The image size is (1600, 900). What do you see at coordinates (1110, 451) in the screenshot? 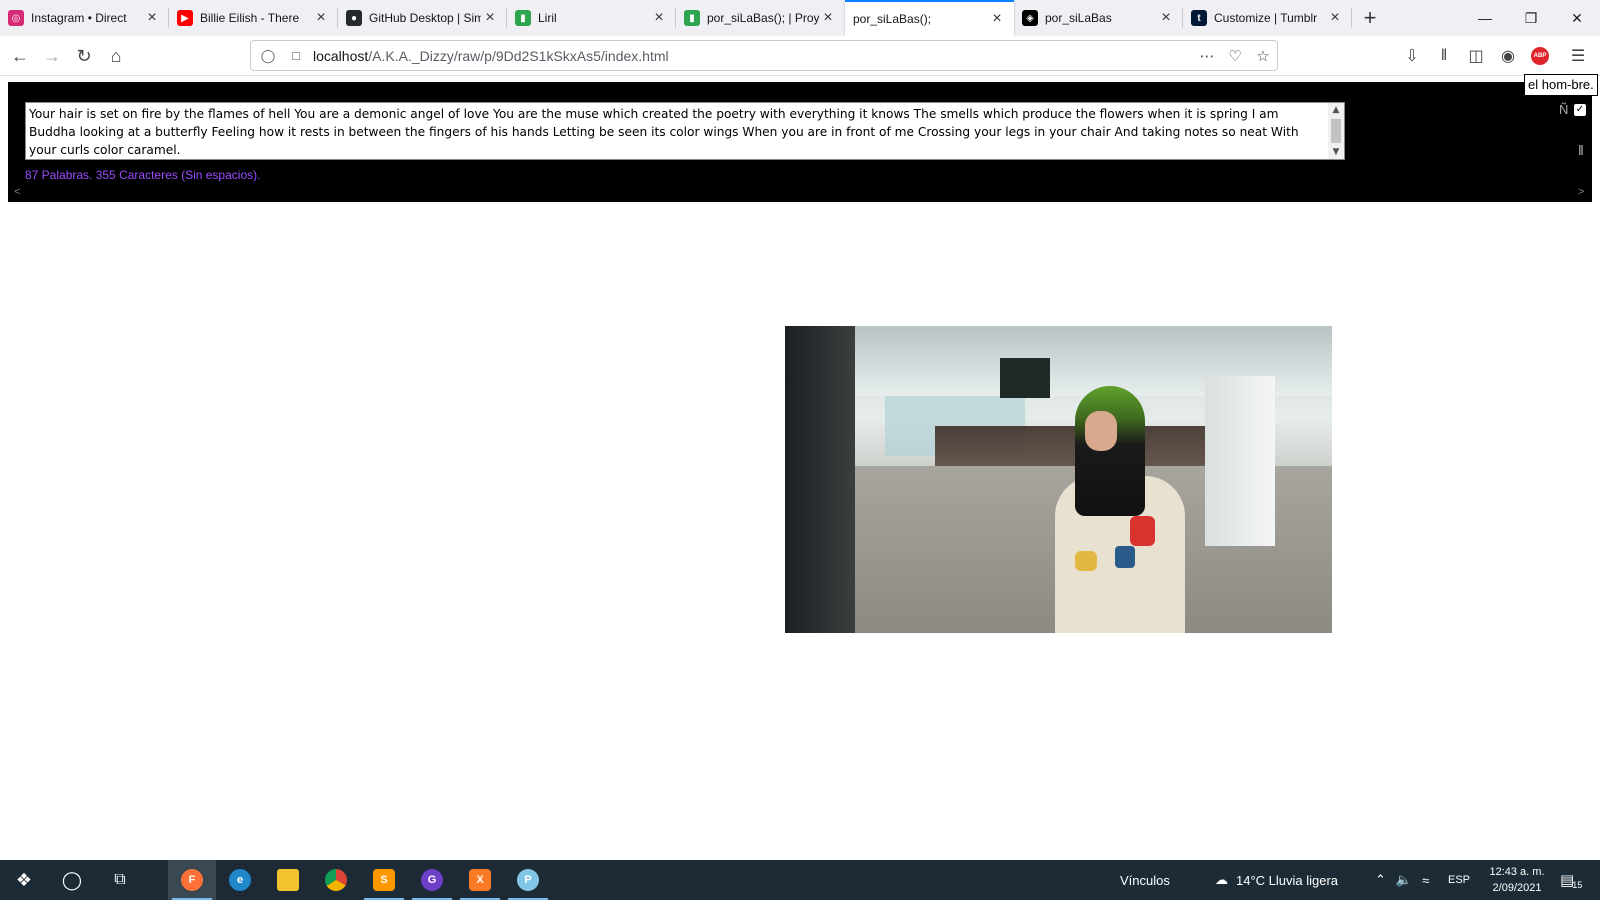
I see `video-frame-person-hair` at bounding box center [1110, 451].